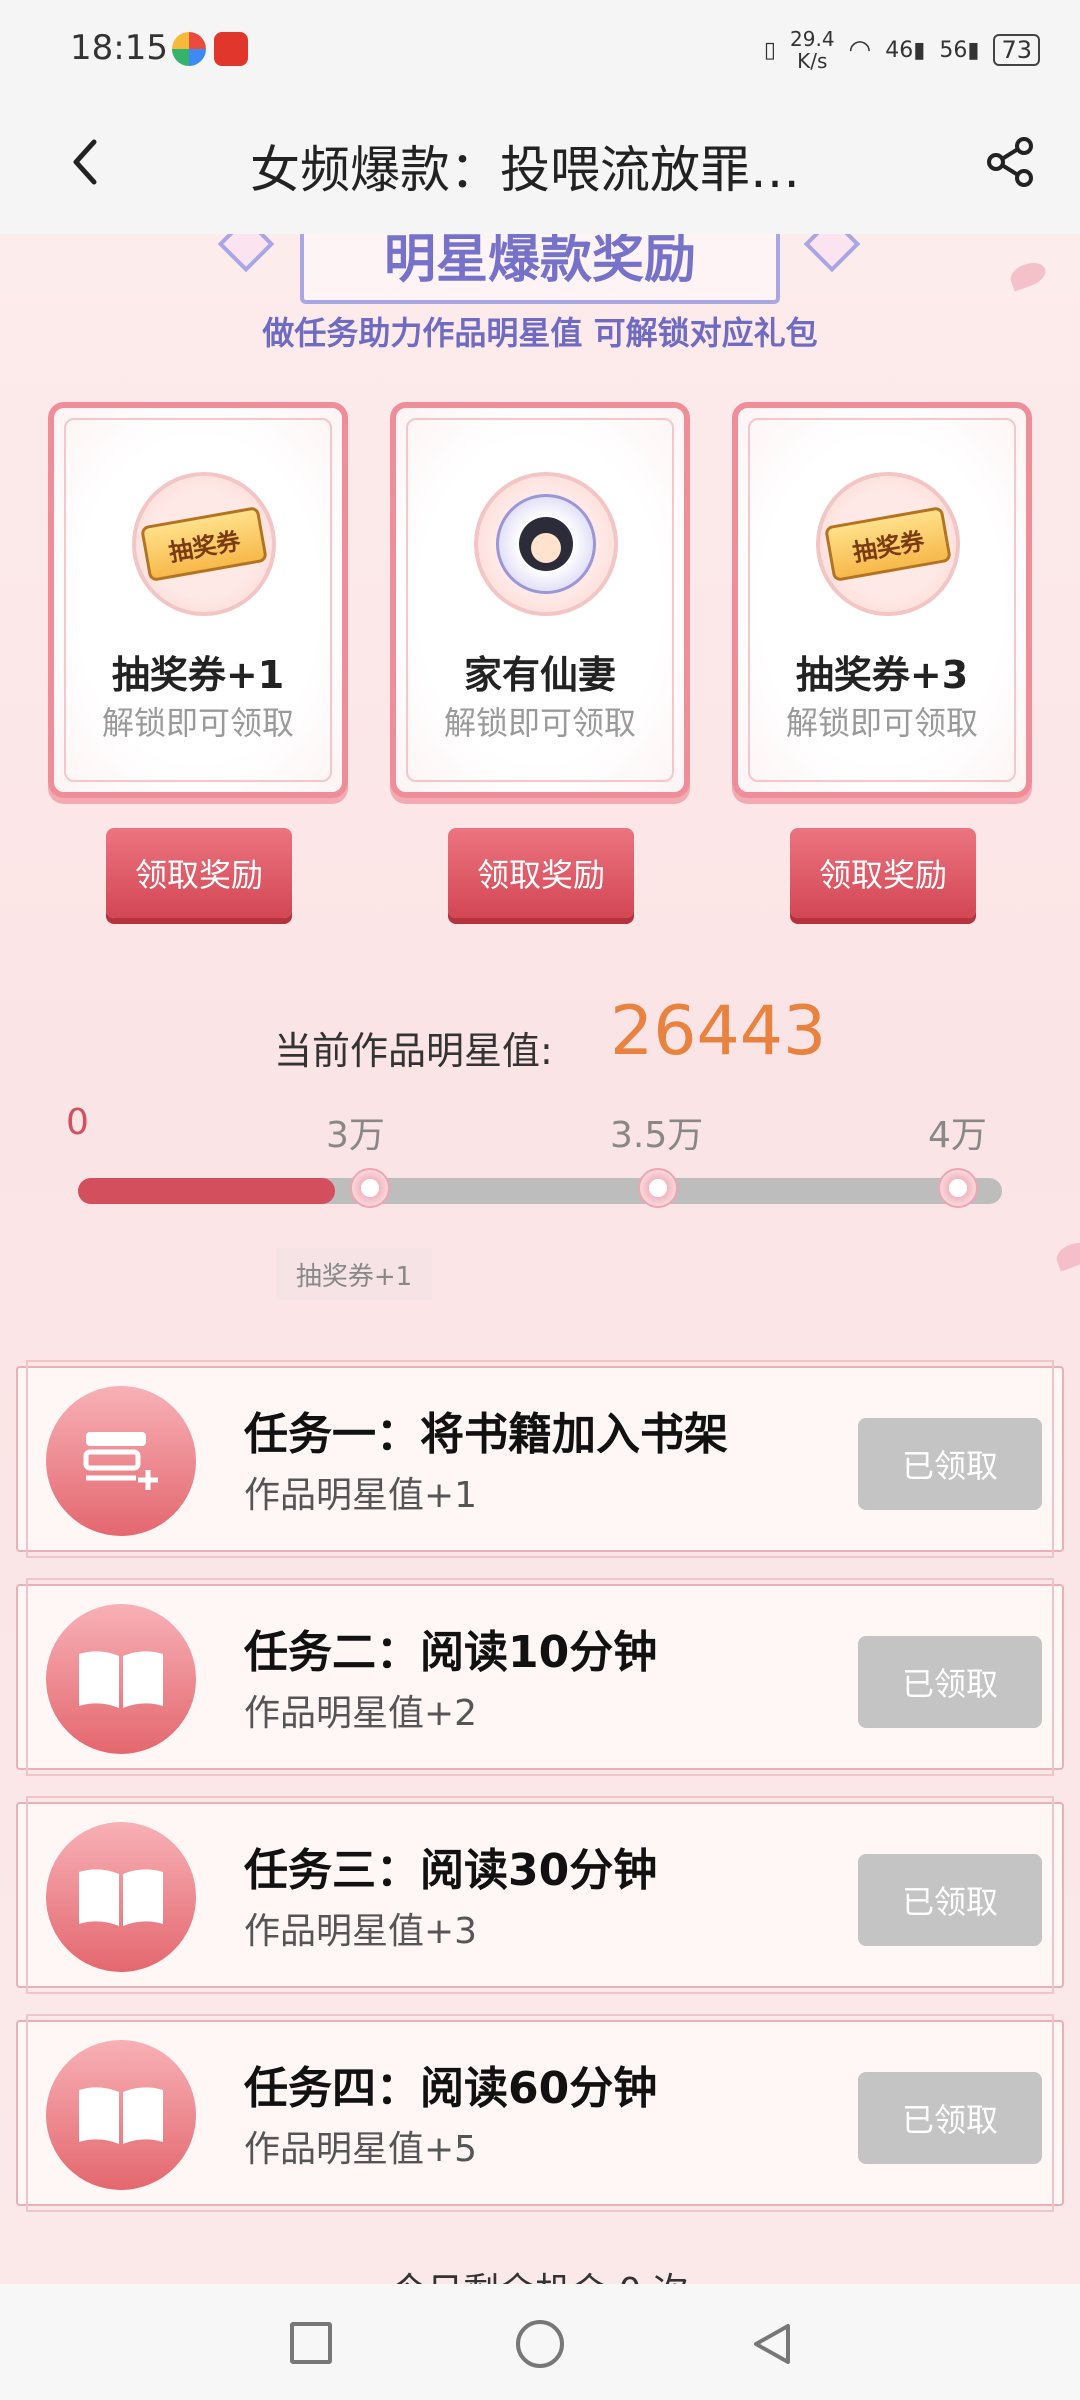 The image size is (1080, 2400). I want to click on banner: 明星爆款奖励, so click(540, 269).